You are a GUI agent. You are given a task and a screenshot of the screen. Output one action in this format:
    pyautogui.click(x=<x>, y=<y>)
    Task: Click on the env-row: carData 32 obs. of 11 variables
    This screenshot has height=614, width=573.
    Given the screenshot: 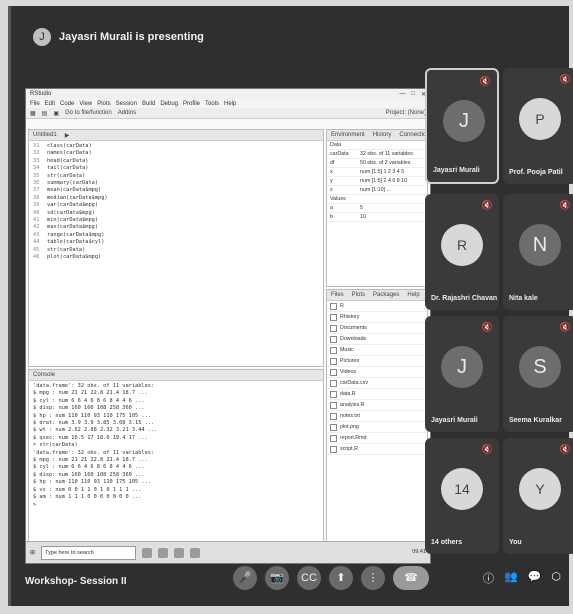 What is the action you would take?
    pyautogui.click(x=377, y=154)
    